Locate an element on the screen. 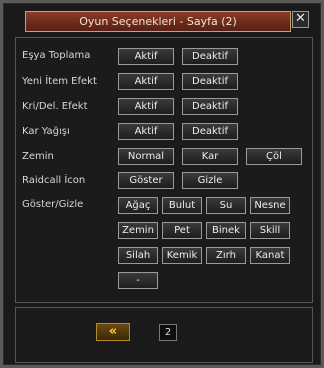 The image size is (324, 368). row-label-crit-effect: Kri/Del. Efekt is located at coordinates (55, 106).